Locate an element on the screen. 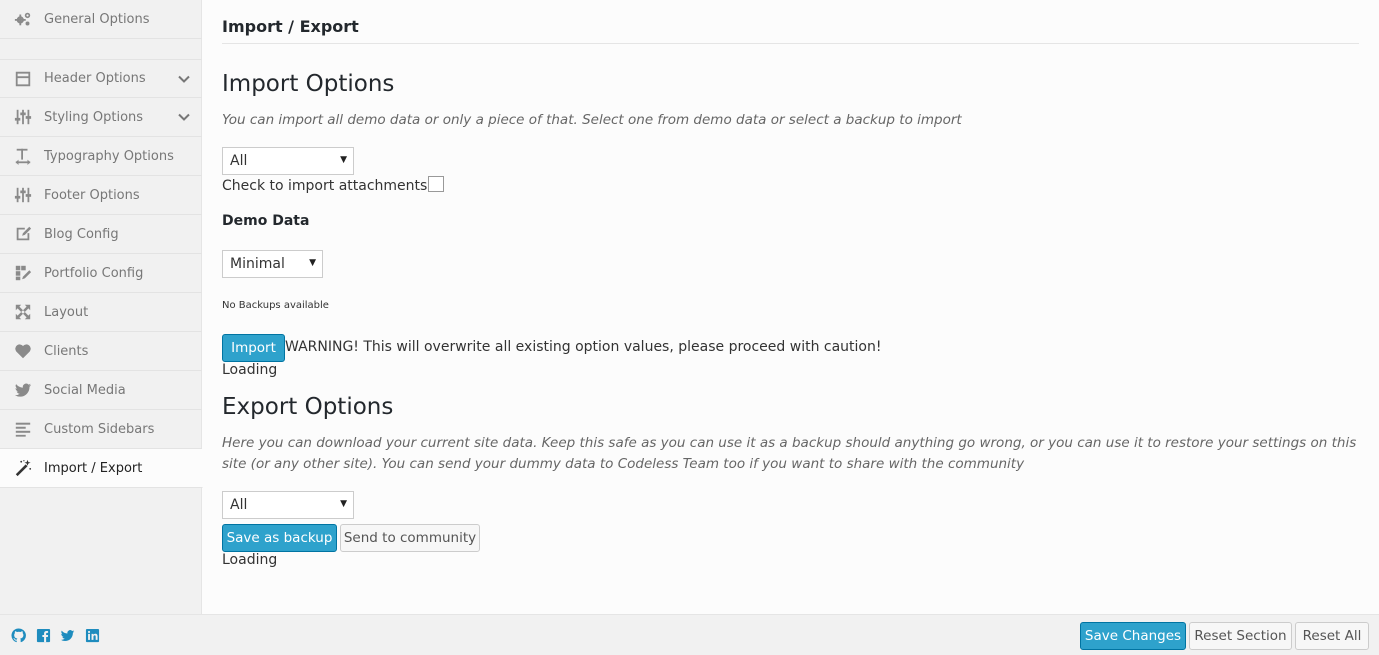 Image resolution: width=1379 pixels, height=655 pixels. demo-data-label: Demo Data is located at coordinates (266, 221).